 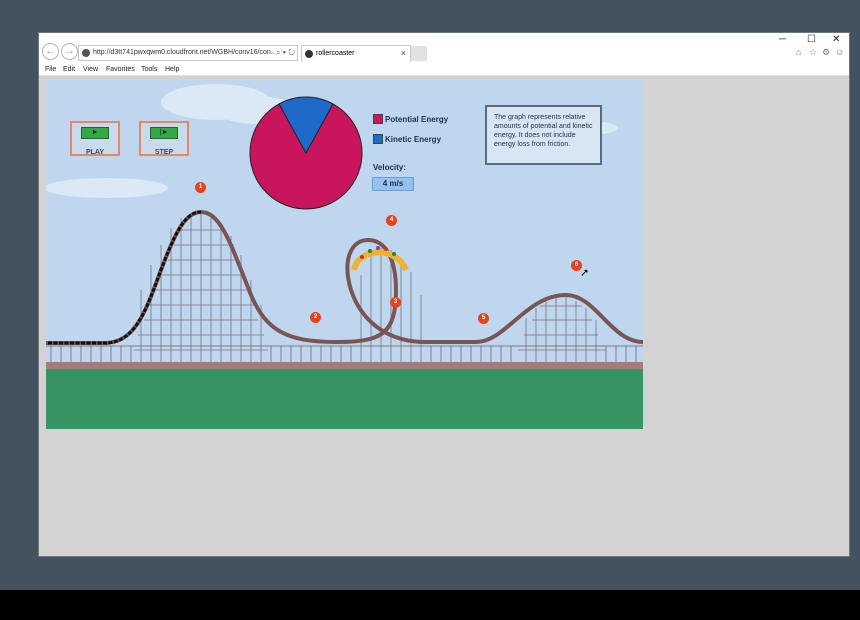 What do you see at coordinates (90, 70) in the screenshot?
I see `menu-view: View` at bounding box center [90, 70].